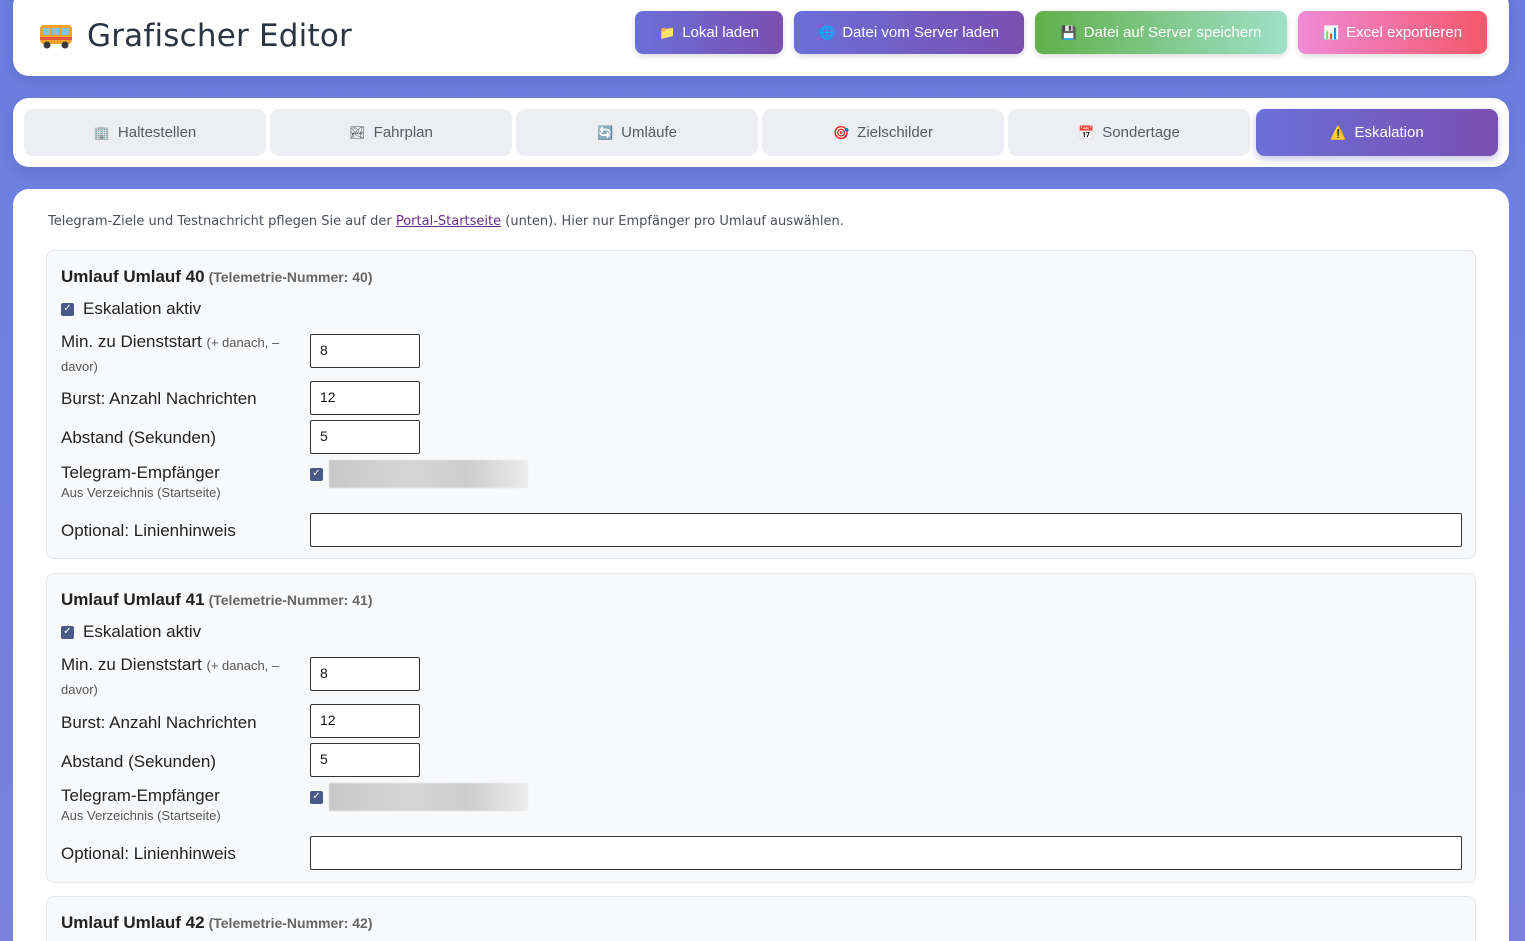 The height and width of the screenshot is (941, 1525). What do you see at coordinates (1404, 32) in the screenshot?
I see `excel-export-label: Excel exportieren` at bounding box center [1404, 32].